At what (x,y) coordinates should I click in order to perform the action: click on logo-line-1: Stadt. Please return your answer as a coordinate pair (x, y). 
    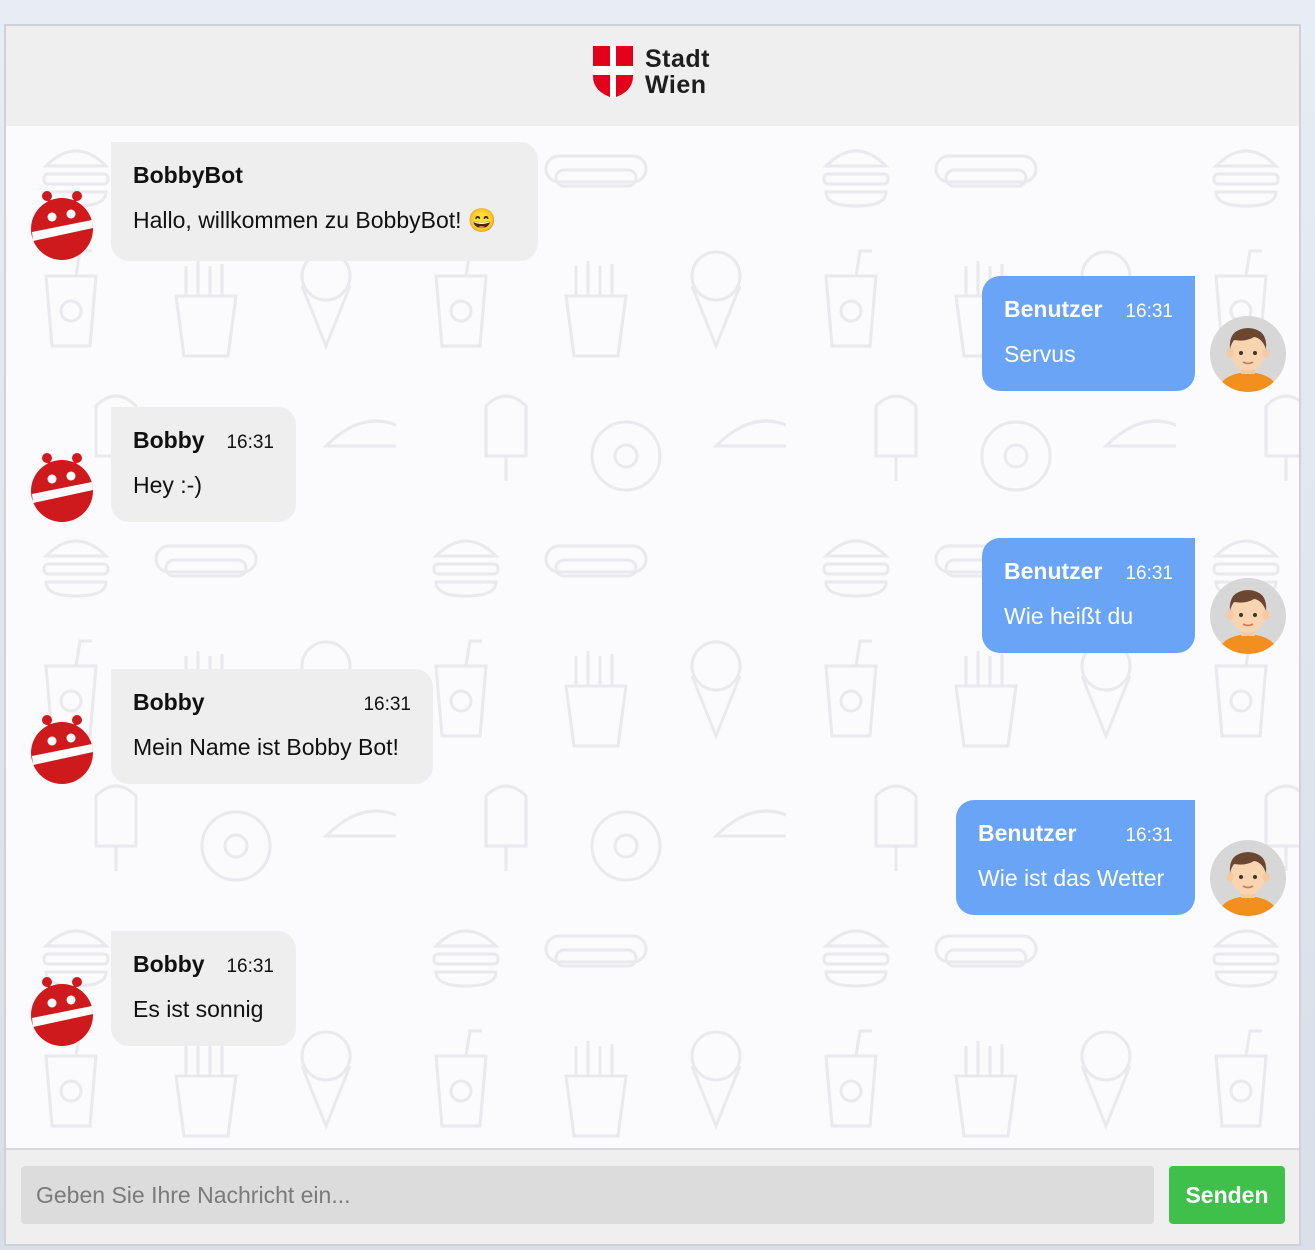
    Looking at the image, I should click on (677, 59).